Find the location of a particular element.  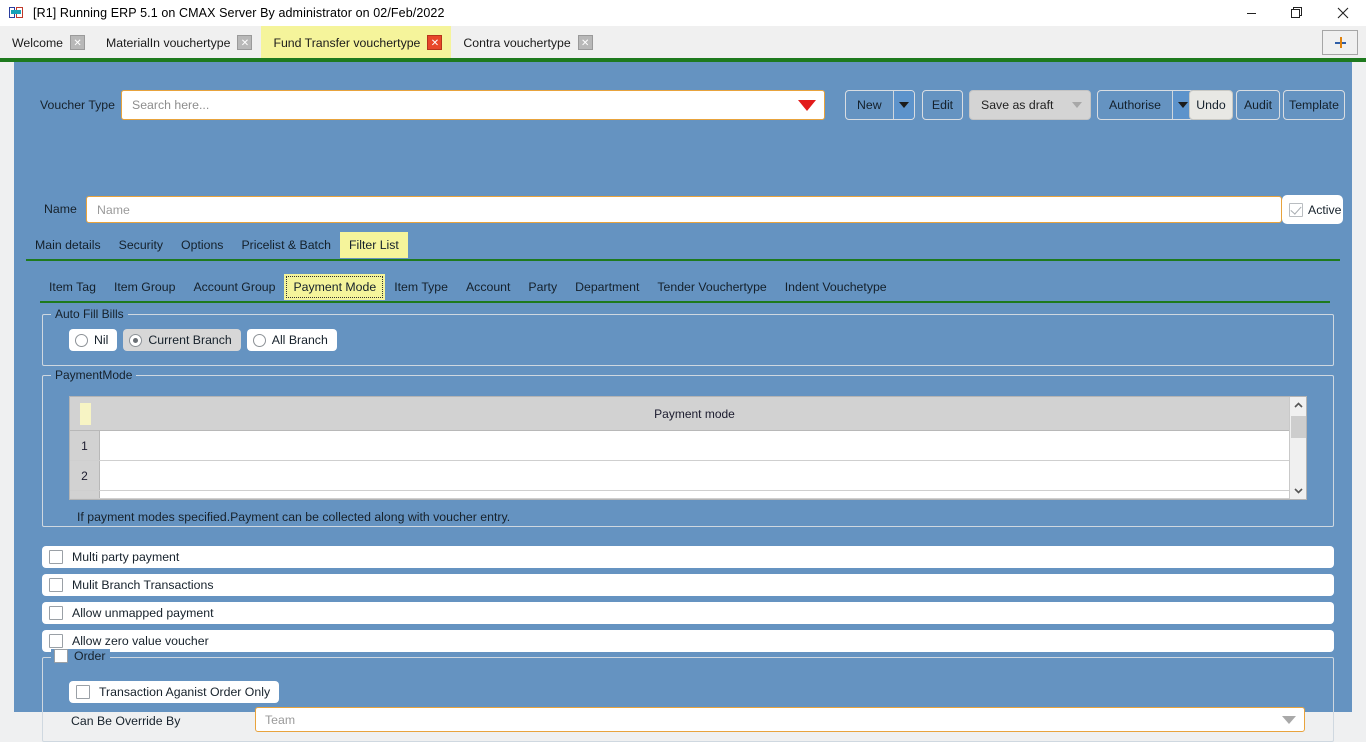

can-be-override-by-input is located at coordinates (765, 719).